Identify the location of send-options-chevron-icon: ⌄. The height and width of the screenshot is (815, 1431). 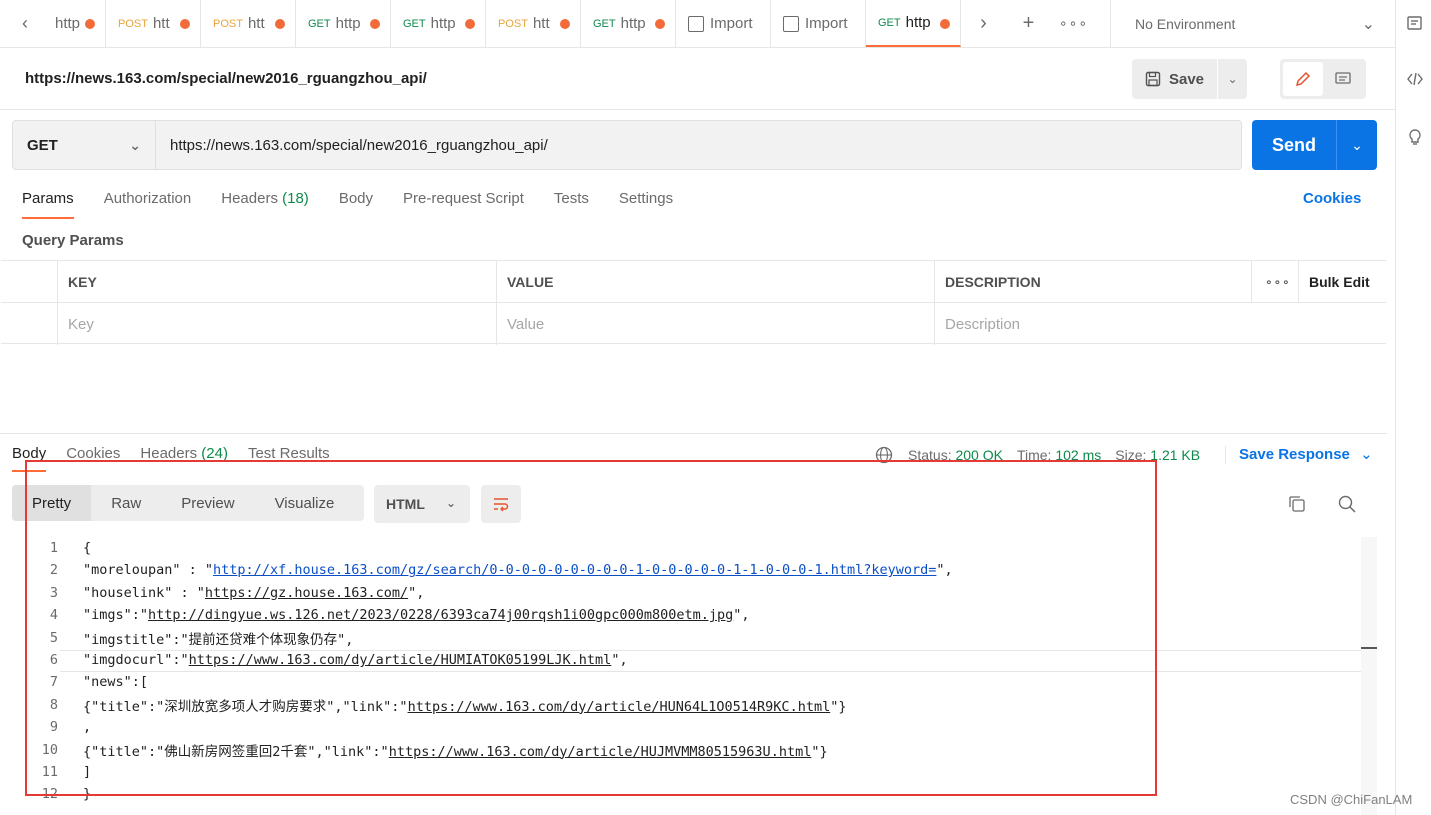
(1356, 145).